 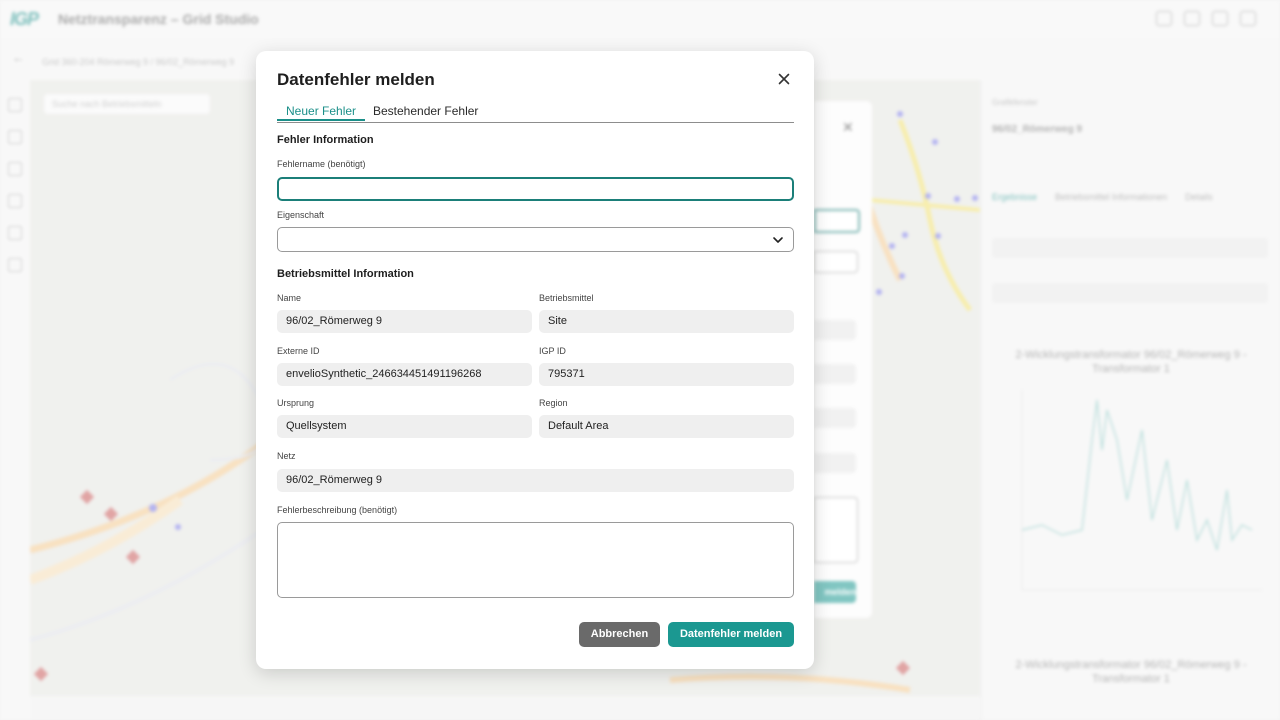 I want to click on region-label: Region, so click(x=553, y=403).